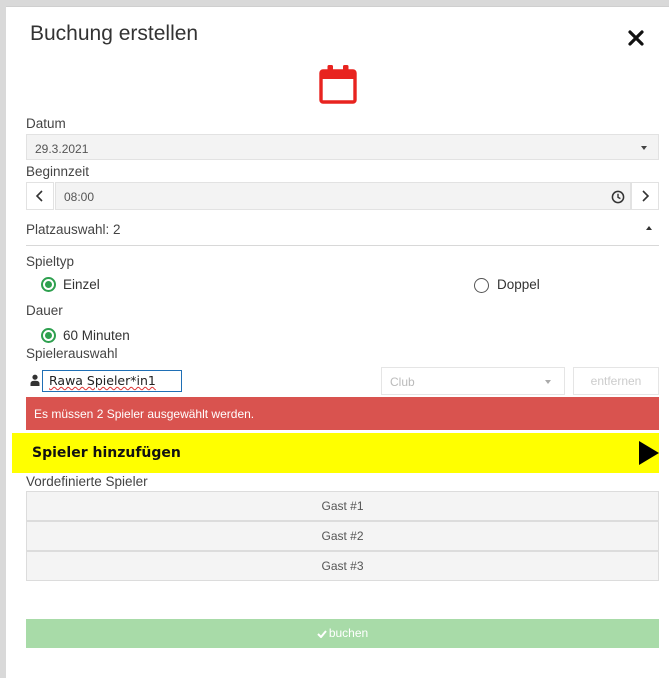 The height and width of the screenshot is (678, 669). I want to click on calendar-icon, so click(338, 84).